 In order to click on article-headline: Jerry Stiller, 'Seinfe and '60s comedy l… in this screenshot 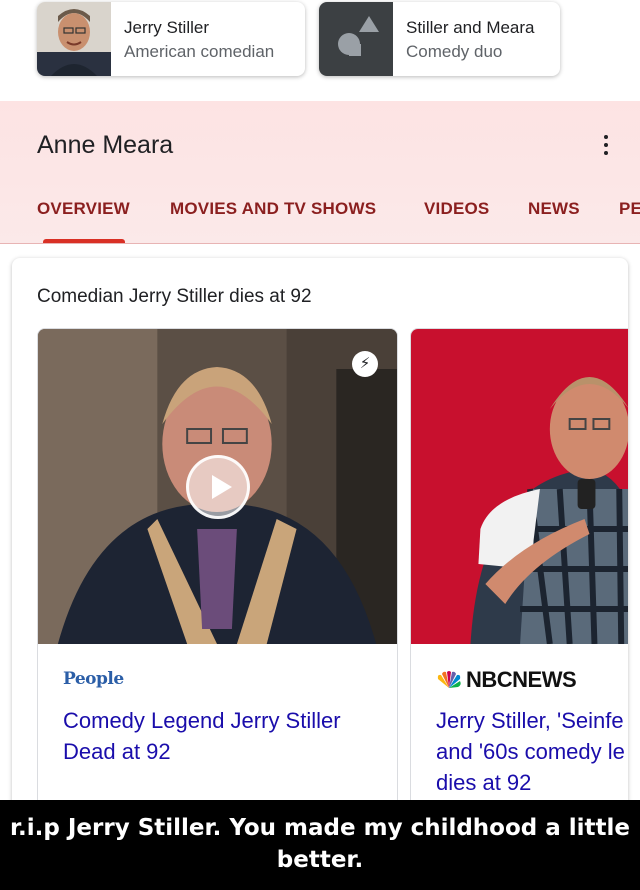, I will do `click(530, 751)`.